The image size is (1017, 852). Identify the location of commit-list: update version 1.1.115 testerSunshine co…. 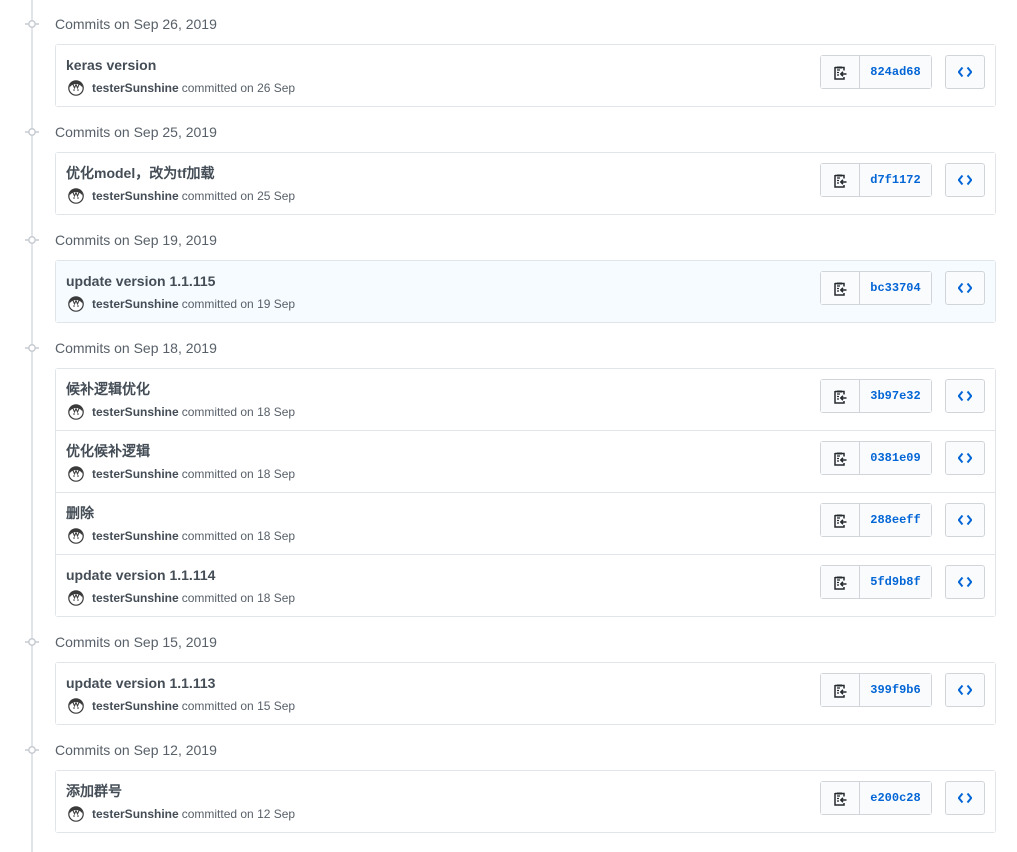
(525, 291).